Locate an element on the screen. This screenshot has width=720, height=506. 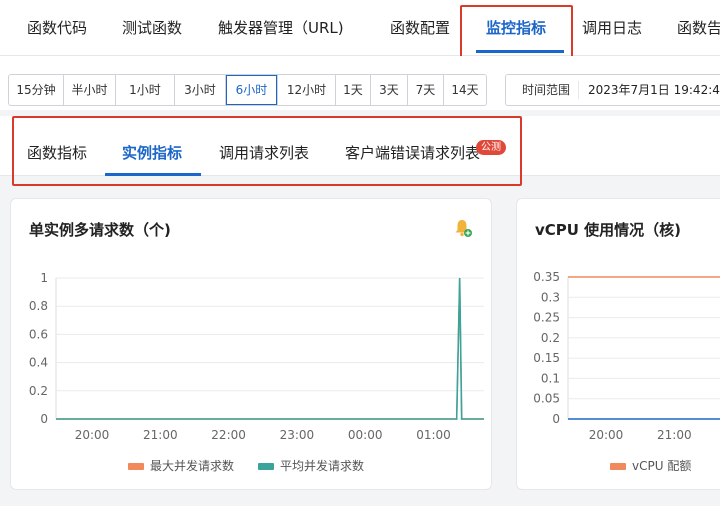
subtab-function-metrics: 函数指标 is located at coordinates (57, 153).